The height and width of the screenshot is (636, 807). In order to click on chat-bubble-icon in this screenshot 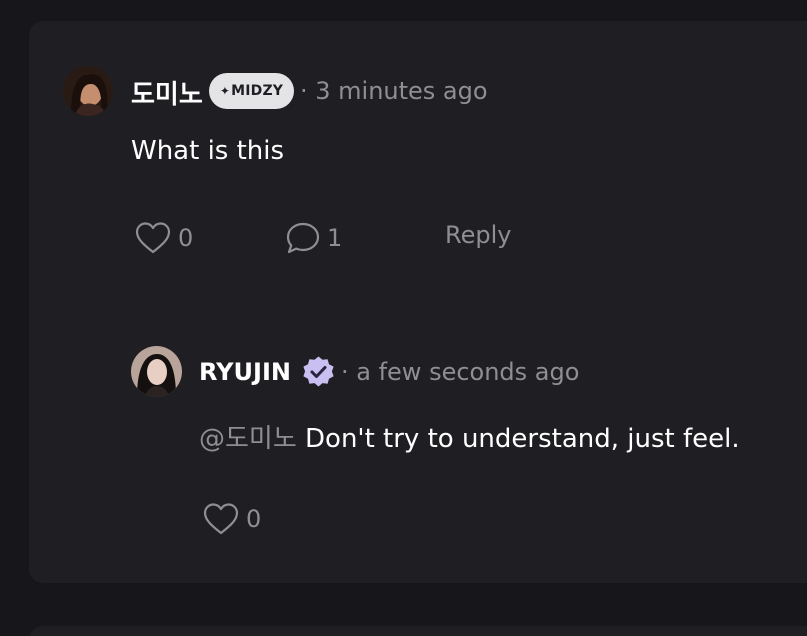, I will do `click(303, 238)`.